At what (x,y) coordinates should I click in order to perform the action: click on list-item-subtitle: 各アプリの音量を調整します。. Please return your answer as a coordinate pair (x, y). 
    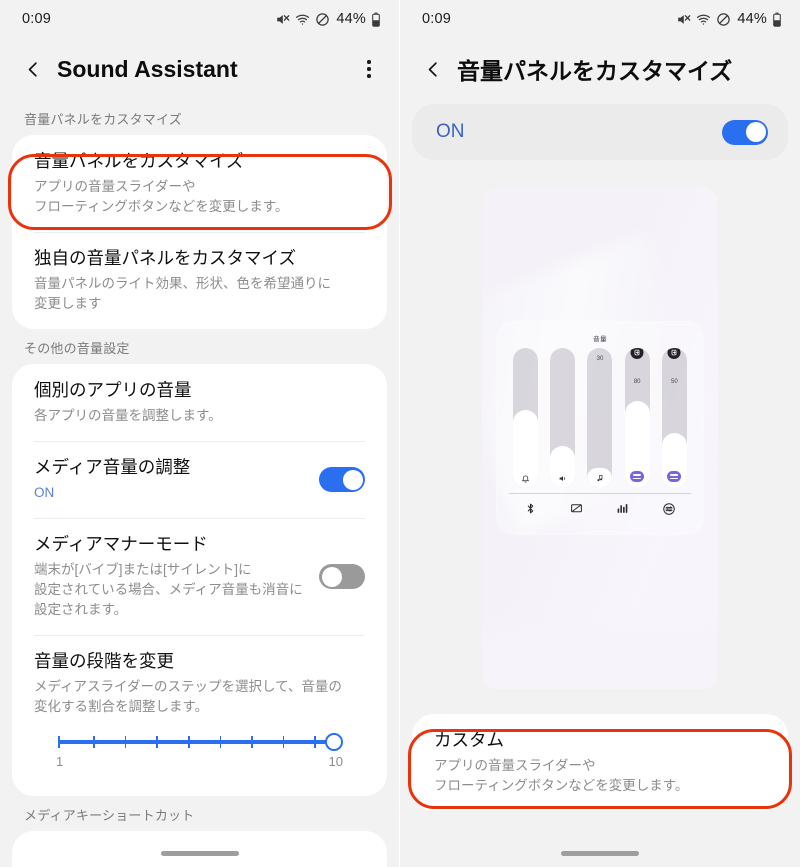
    Looking at the image, I should click on (128, 415).